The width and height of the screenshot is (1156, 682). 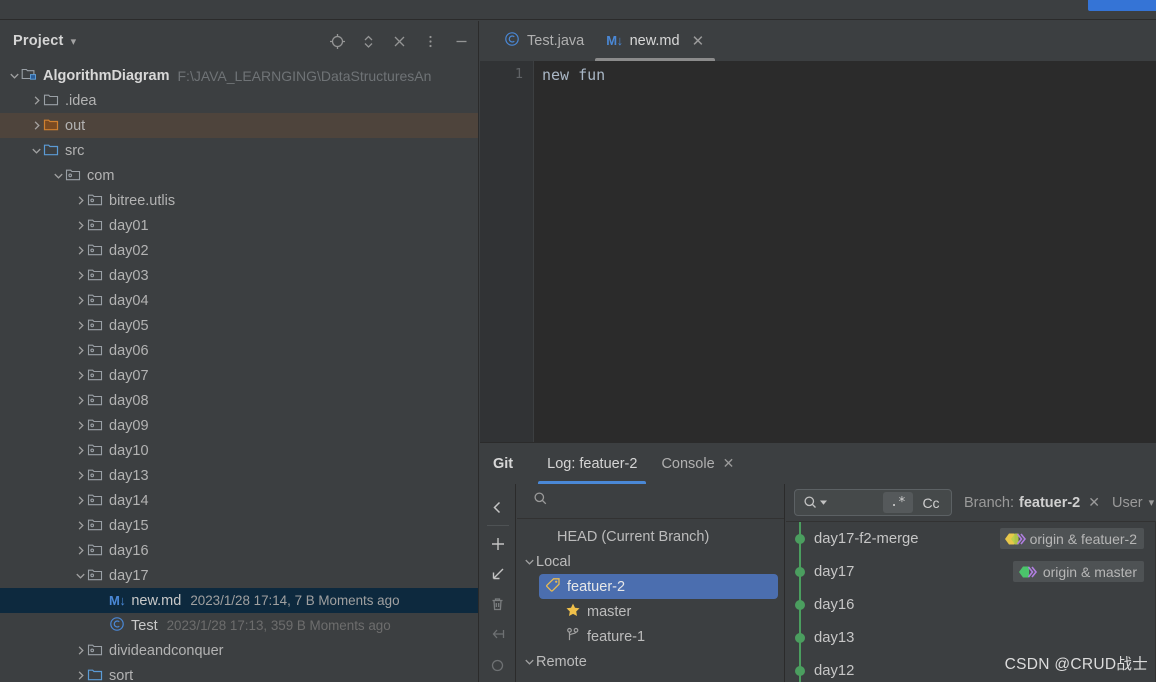 I want to click on project-panel-header: Project ▾, so click(x=239, y=41).